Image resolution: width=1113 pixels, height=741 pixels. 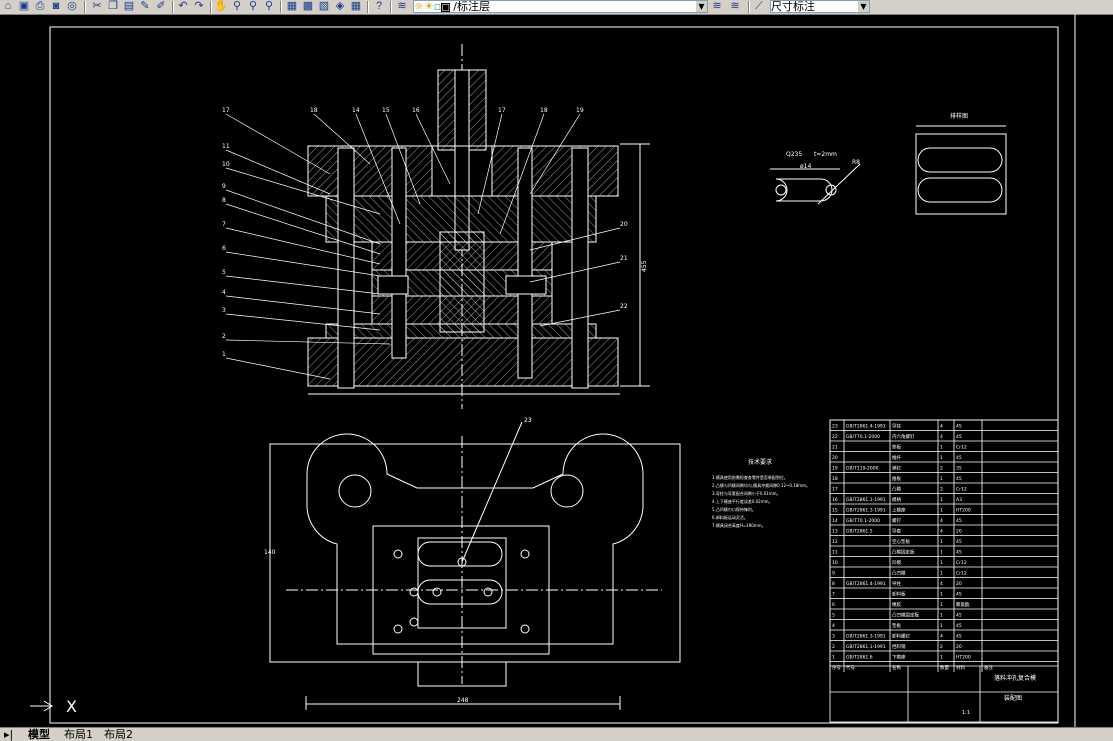 I want to click on tab-nav-arrows: ▸|, so click(x=8, y=734).